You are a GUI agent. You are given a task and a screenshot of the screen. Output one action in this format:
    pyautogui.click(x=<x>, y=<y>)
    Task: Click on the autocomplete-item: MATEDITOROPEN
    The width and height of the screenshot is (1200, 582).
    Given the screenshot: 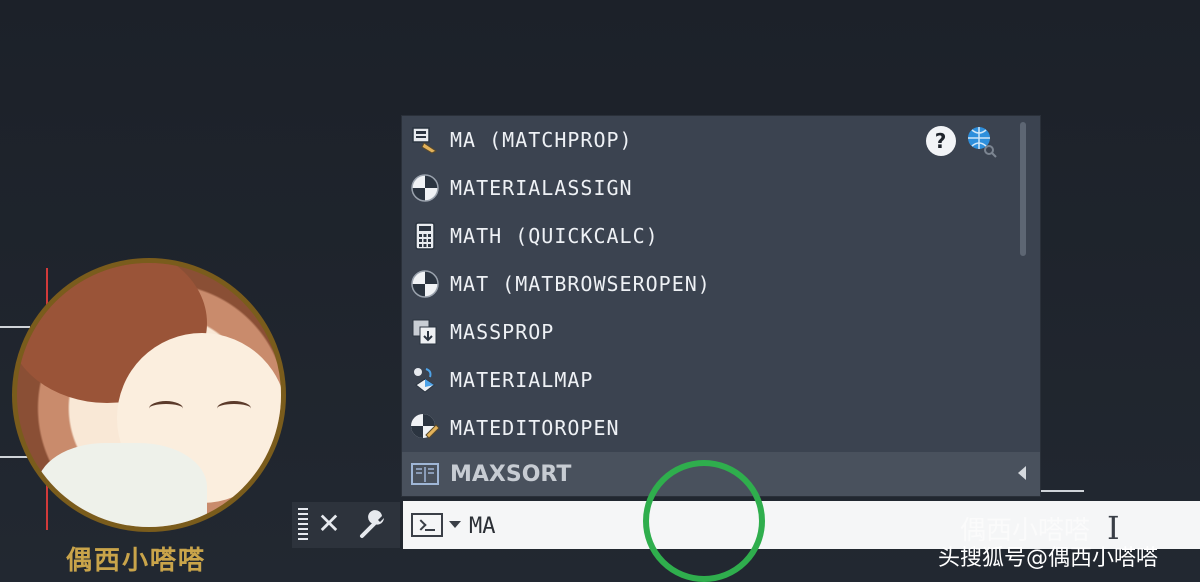 What is the action you would take?
    pyautogui.click(x=709, y=428)
    